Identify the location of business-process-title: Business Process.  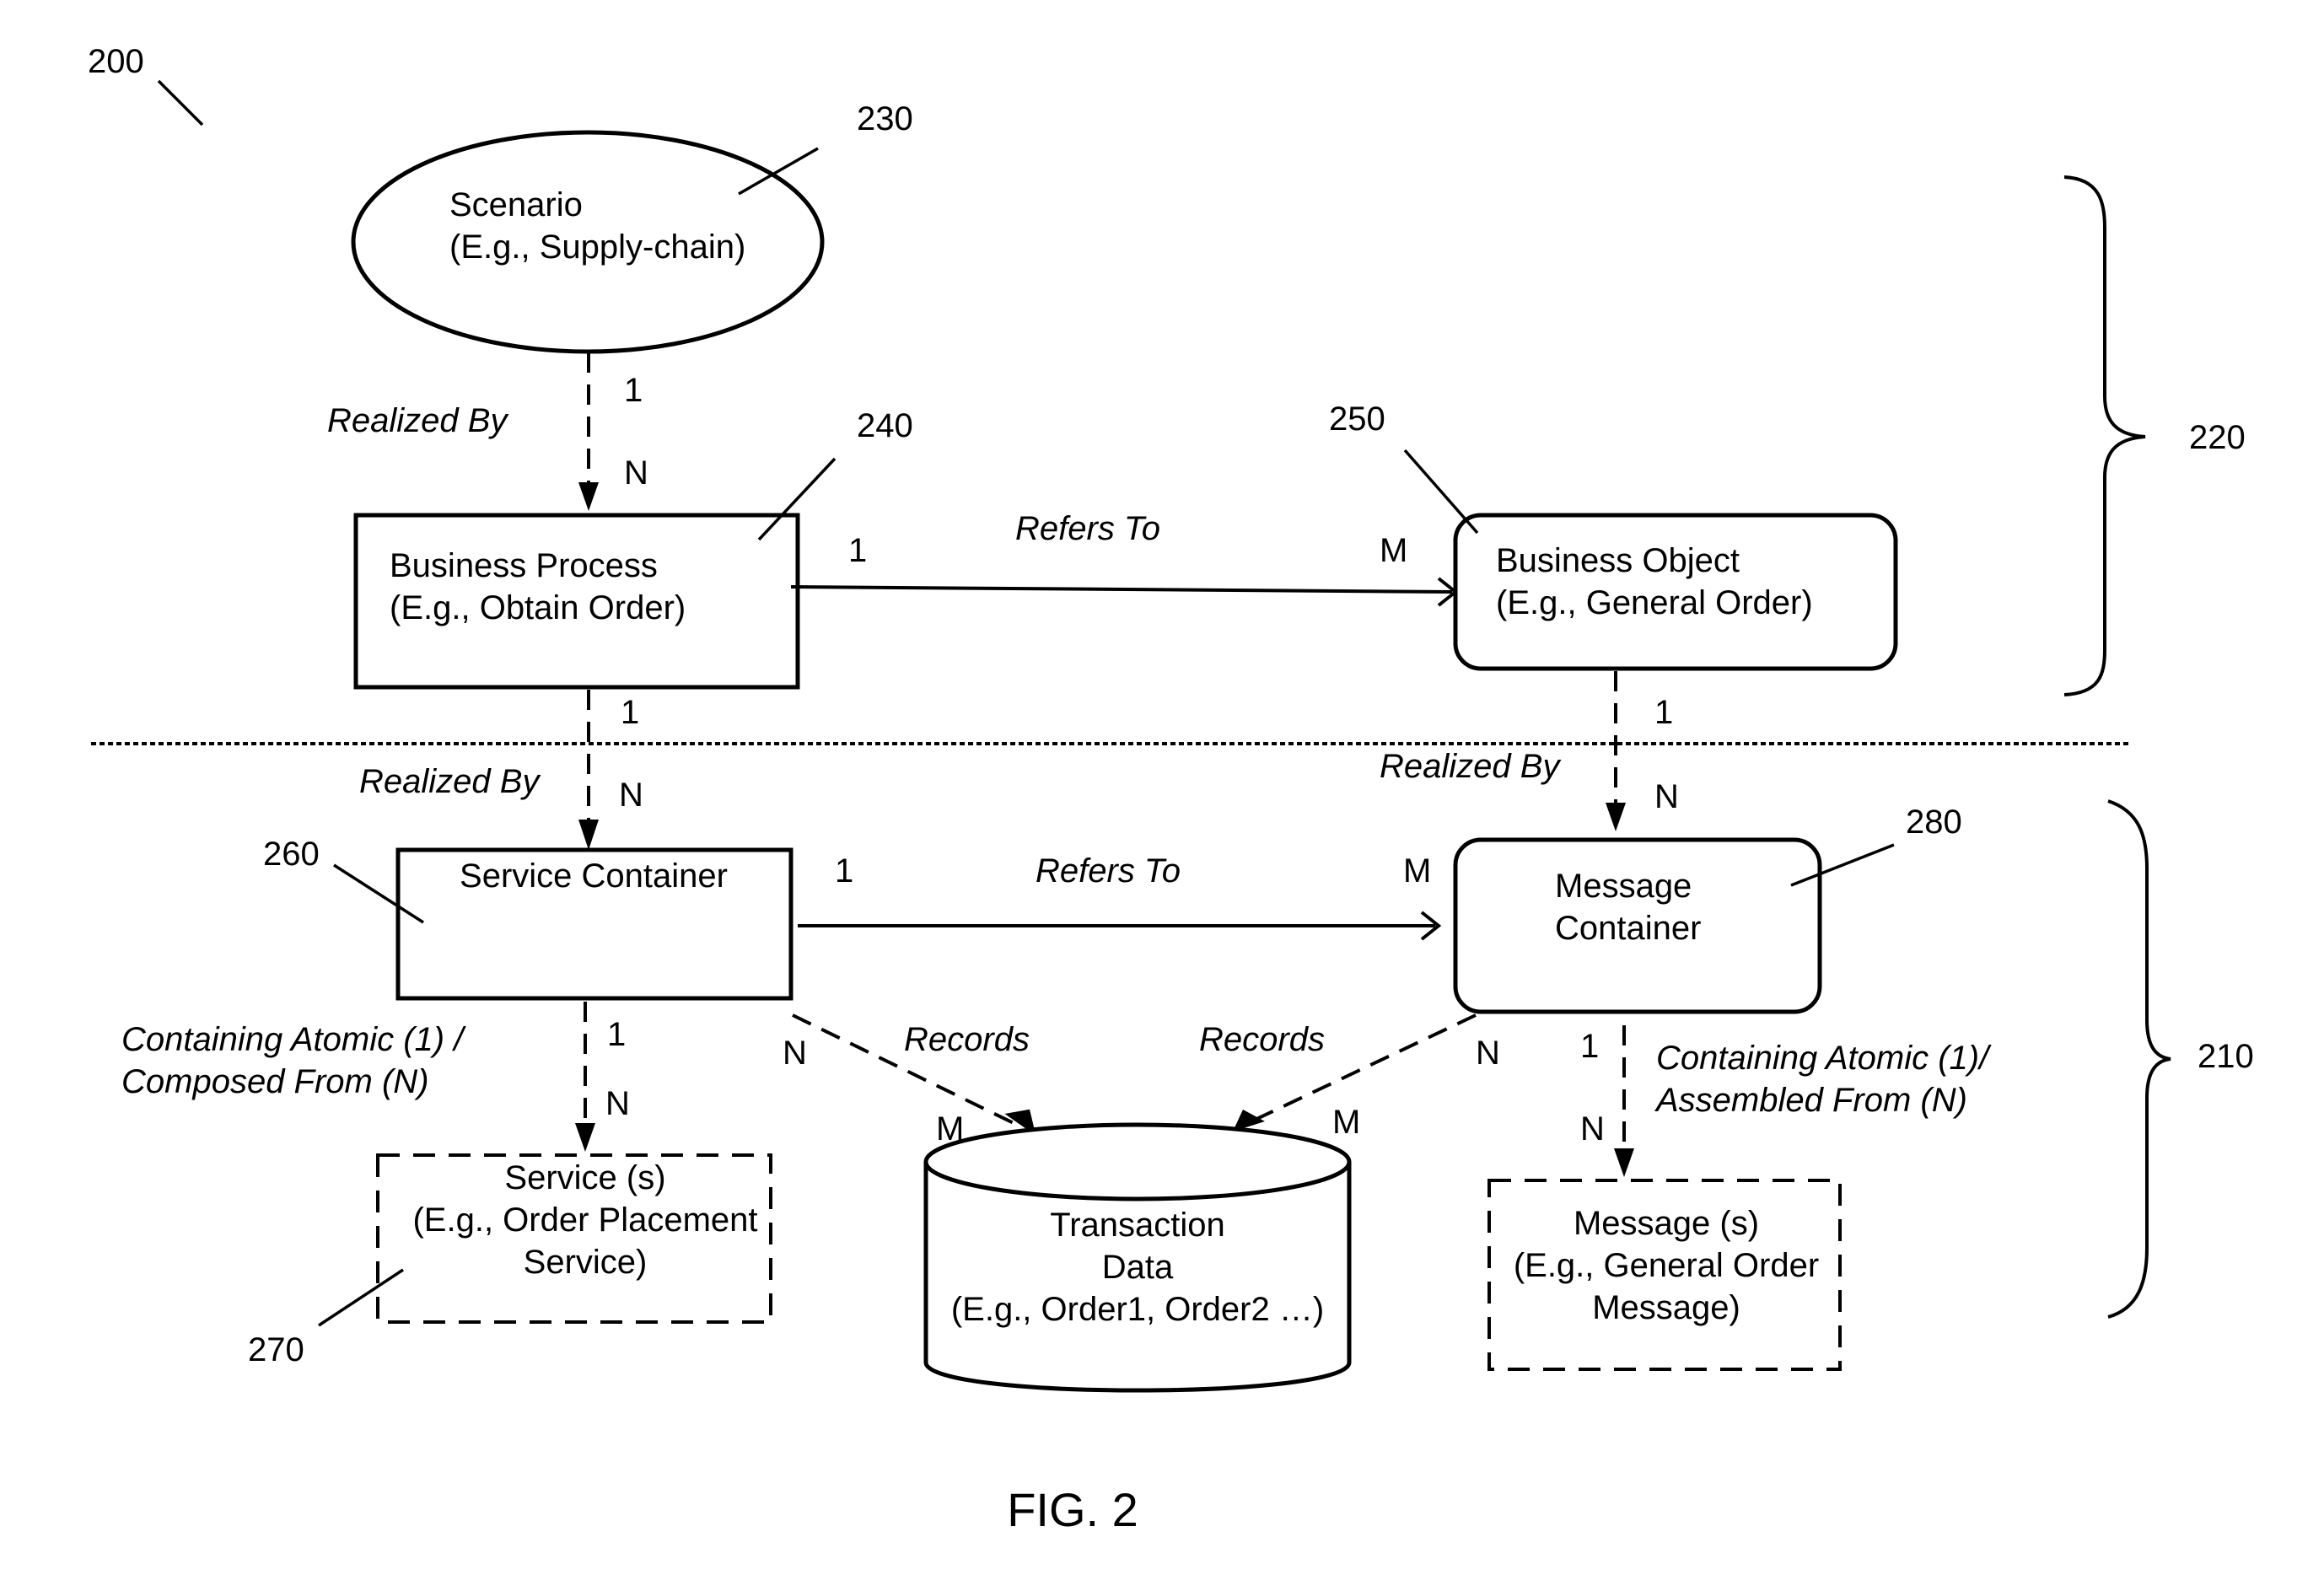
(524, 565).